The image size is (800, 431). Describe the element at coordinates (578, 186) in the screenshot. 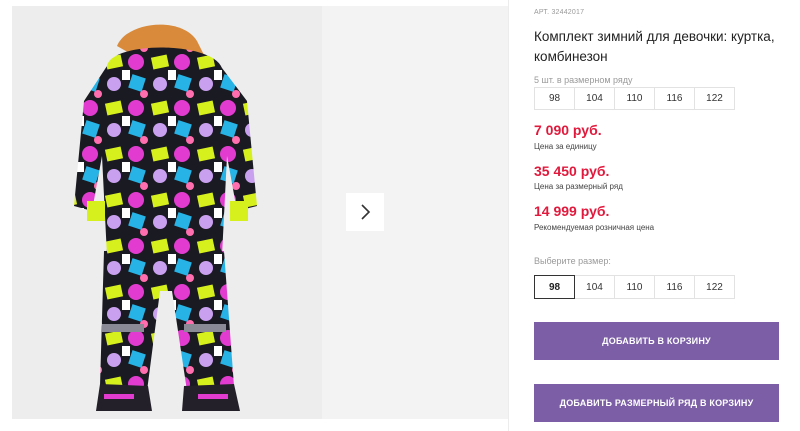

I see `row-price-note: Цена за размерный ряд` at that location.